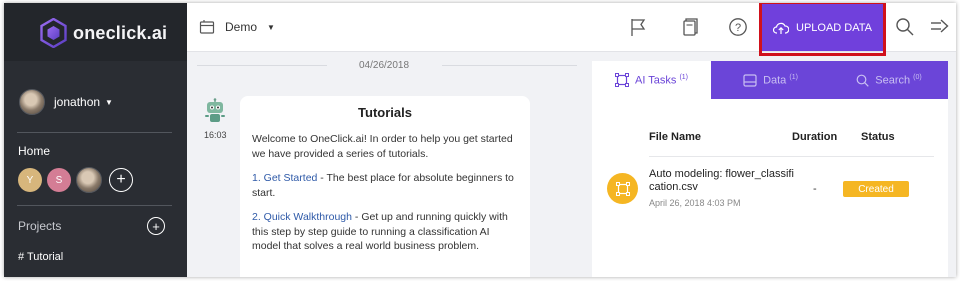 The width and height of the screenshot is (960, 281). Describe the element at coordinates (59, 180) in the screenshot. I see `member-avatar-s: S` at that location.